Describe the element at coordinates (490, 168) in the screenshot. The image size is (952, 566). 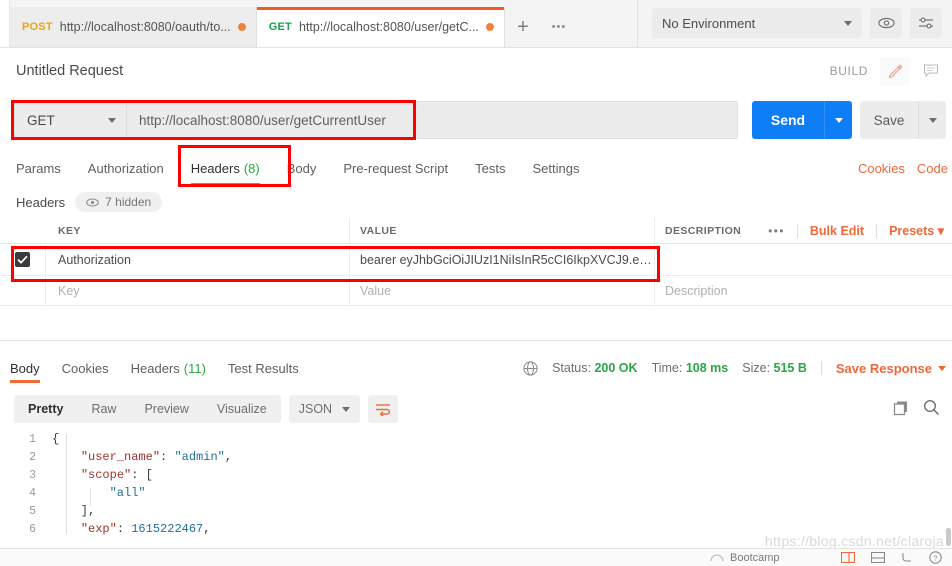
I see `tab-tests: Tests` at that location.